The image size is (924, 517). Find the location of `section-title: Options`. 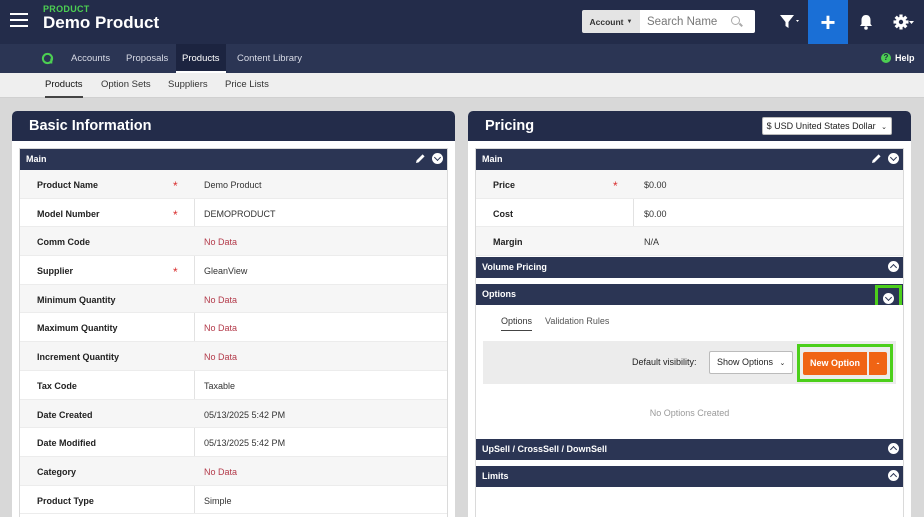

section-title: Options is located at coordinates (499, 294).